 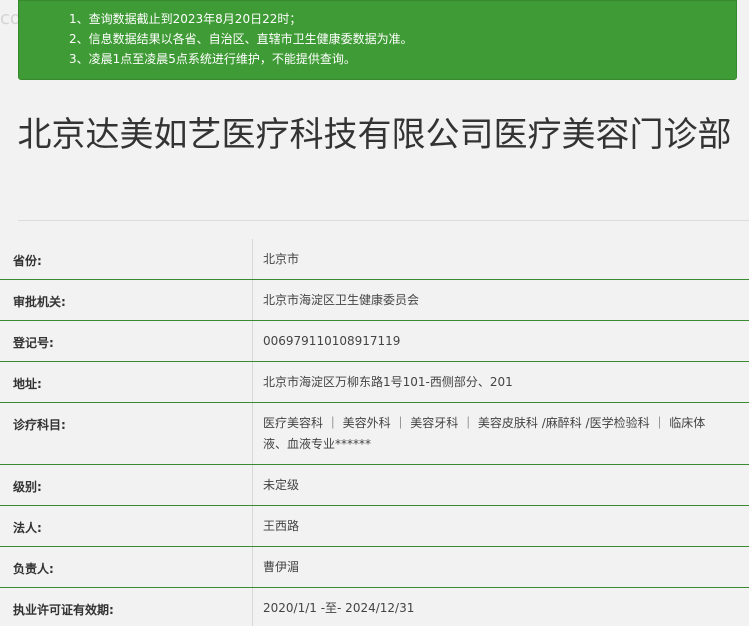 What do you see at coordinates (27, 528) in the screenshot?
I see `legal-person-label: 法人:` at bounding box center [27, 528].